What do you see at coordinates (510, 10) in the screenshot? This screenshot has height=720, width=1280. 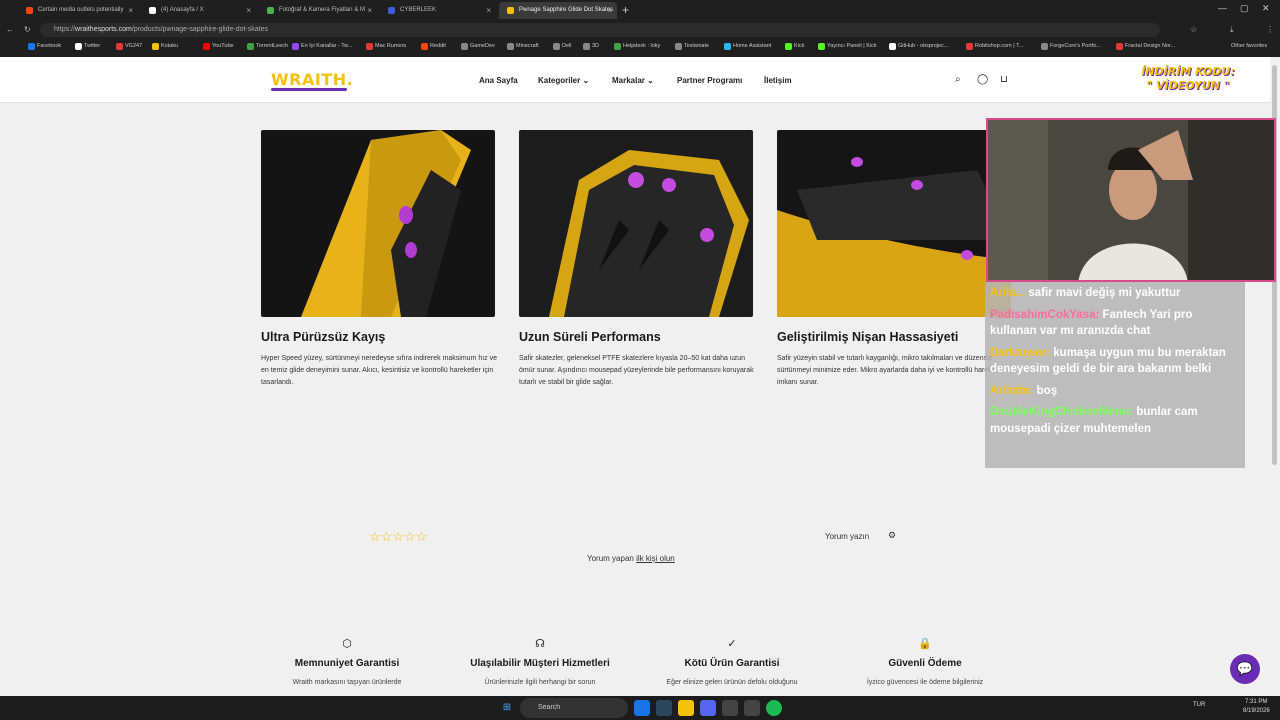 I see `site-icon` at bounding box center [510, 10].